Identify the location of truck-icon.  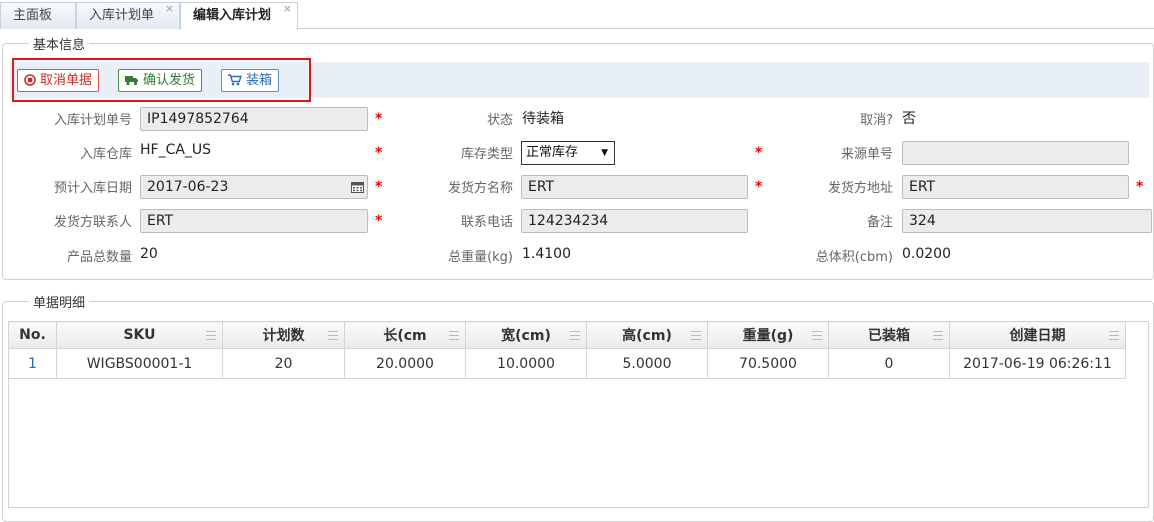
(131, 81).